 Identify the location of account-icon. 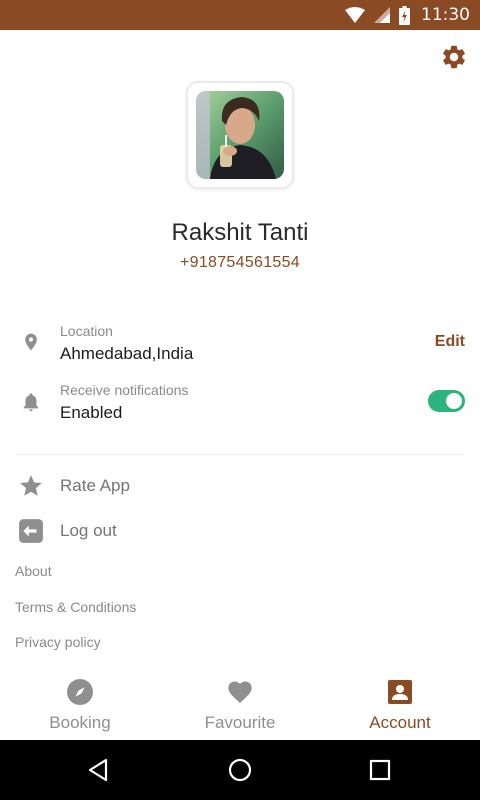
(400, 692).